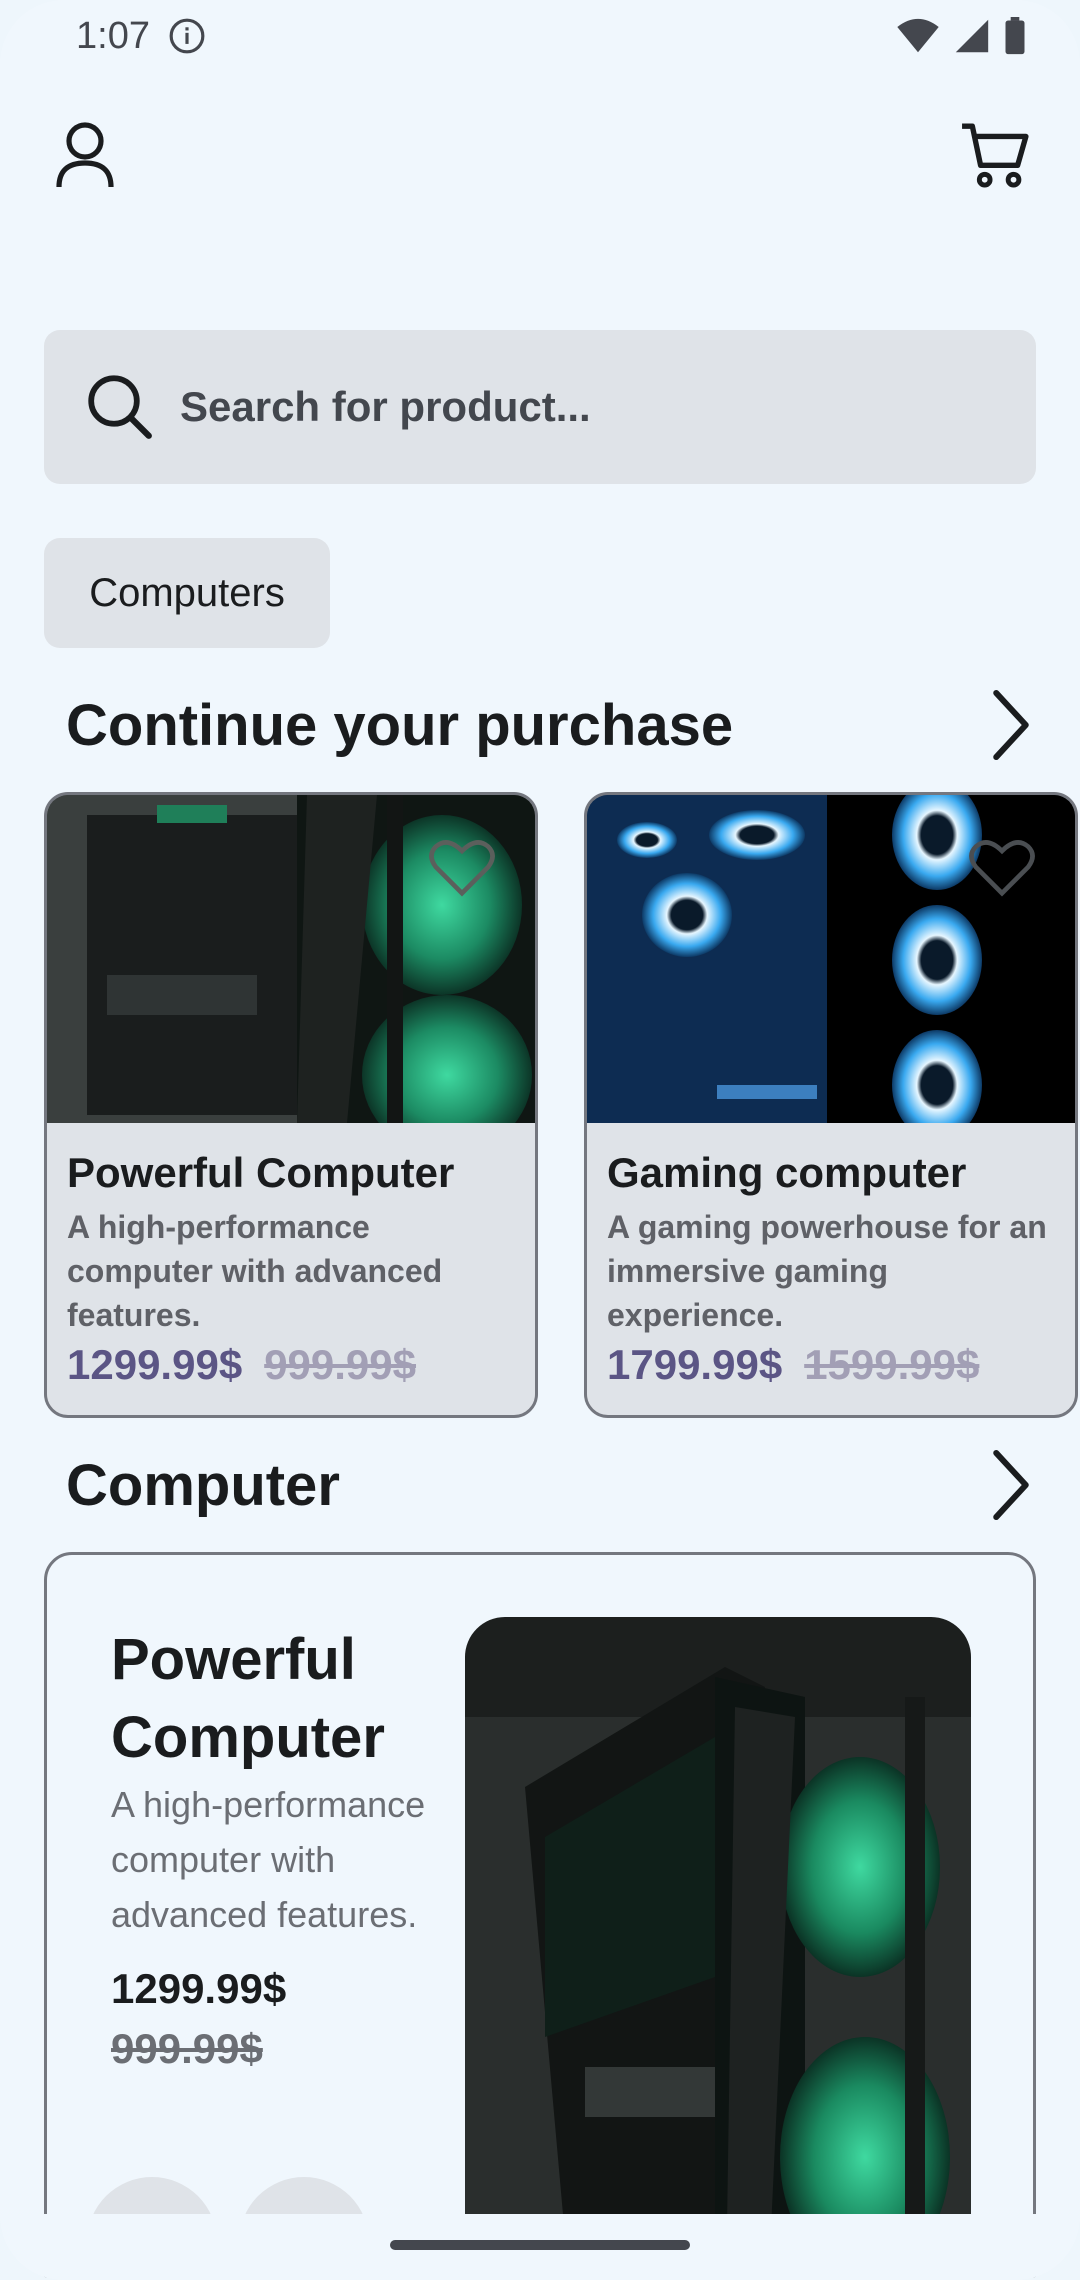  Describe the element at coordinates (187, 2048) in the screenshot. I see `featured-product-old-price: 999.99$` at that location.